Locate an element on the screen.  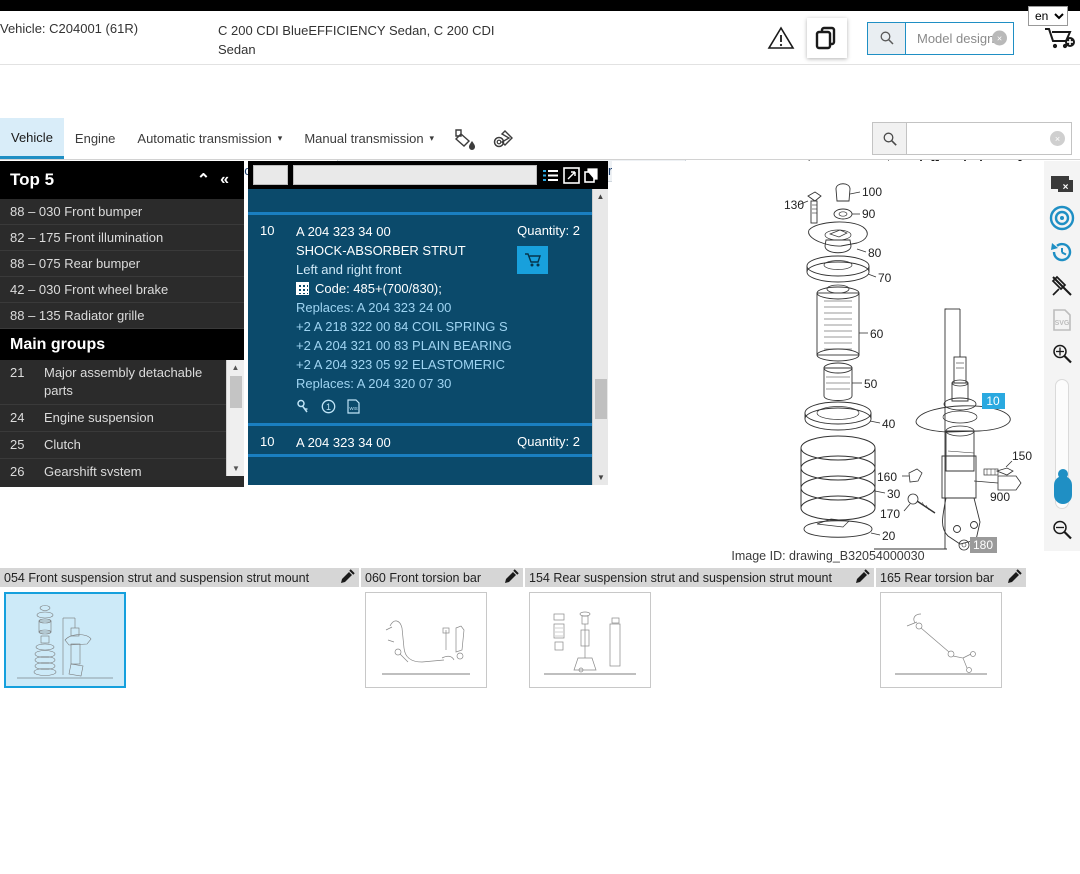
unpin-icon is located at coordinates (1062, 286).